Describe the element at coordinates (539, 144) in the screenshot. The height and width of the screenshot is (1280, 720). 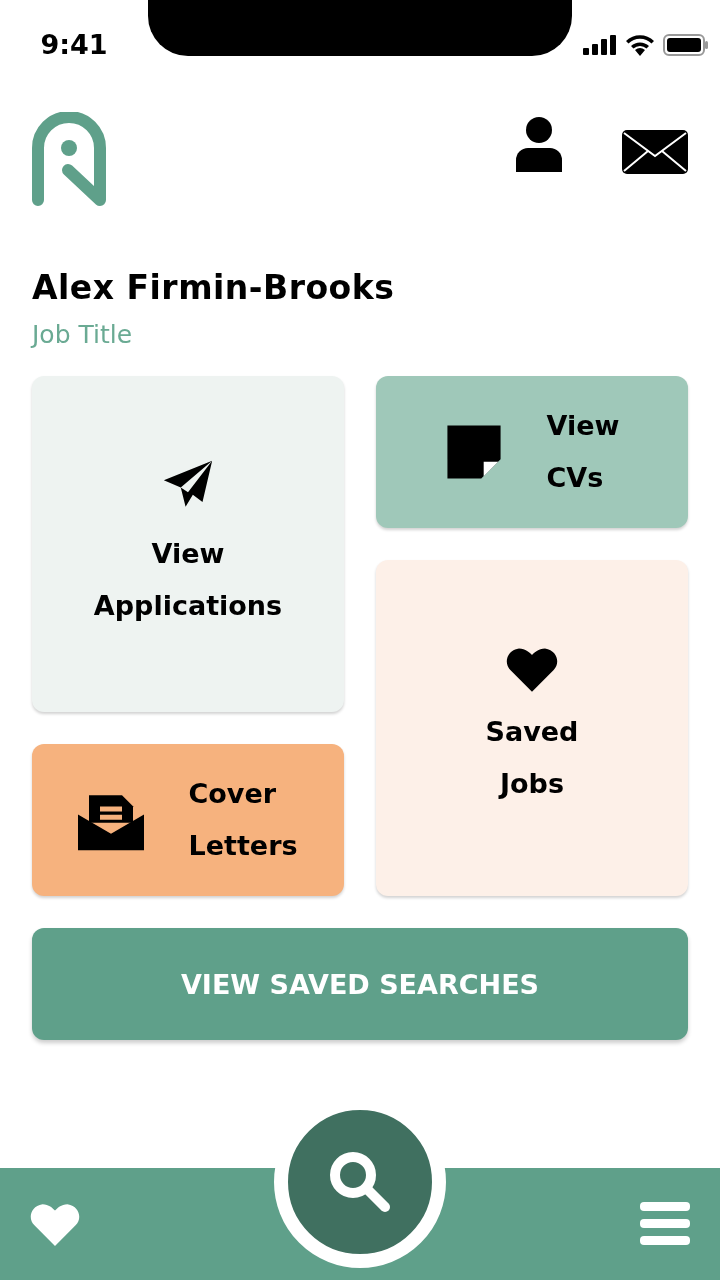
I see `profile-icon` at that location.